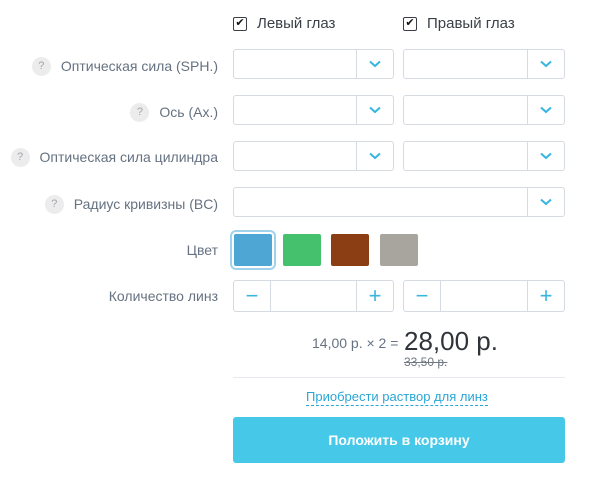 The height and width of the screenshot is (496, 591). Describe the element at coordinates (145, 204) in the screenshot. I see `bc-label: Радиус кривизны (BC)` at that location.